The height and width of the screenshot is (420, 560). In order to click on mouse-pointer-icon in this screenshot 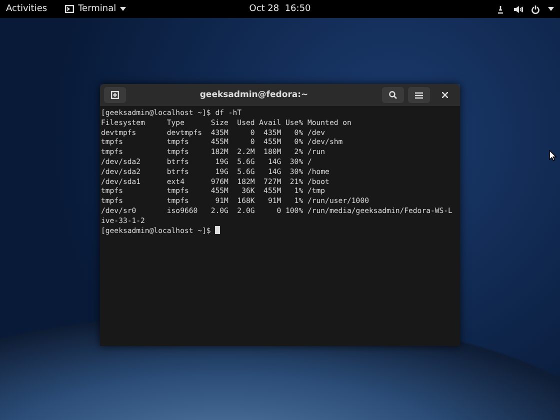, I will do `click(553, 155)`.